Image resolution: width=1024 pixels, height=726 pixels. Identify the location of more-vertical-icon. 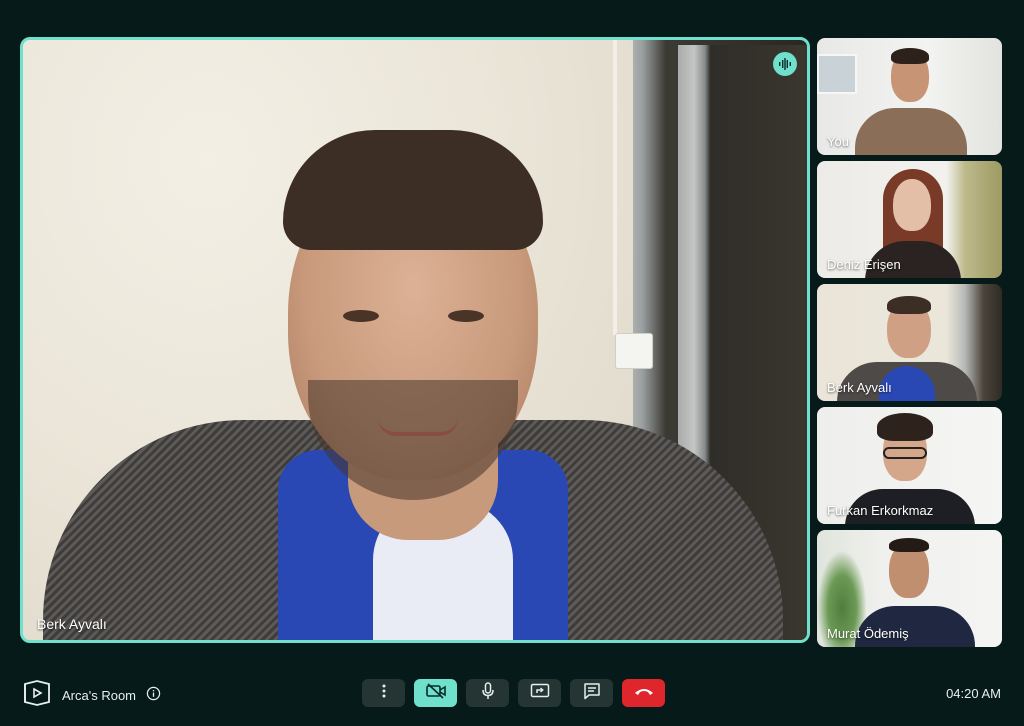
(384, 693).